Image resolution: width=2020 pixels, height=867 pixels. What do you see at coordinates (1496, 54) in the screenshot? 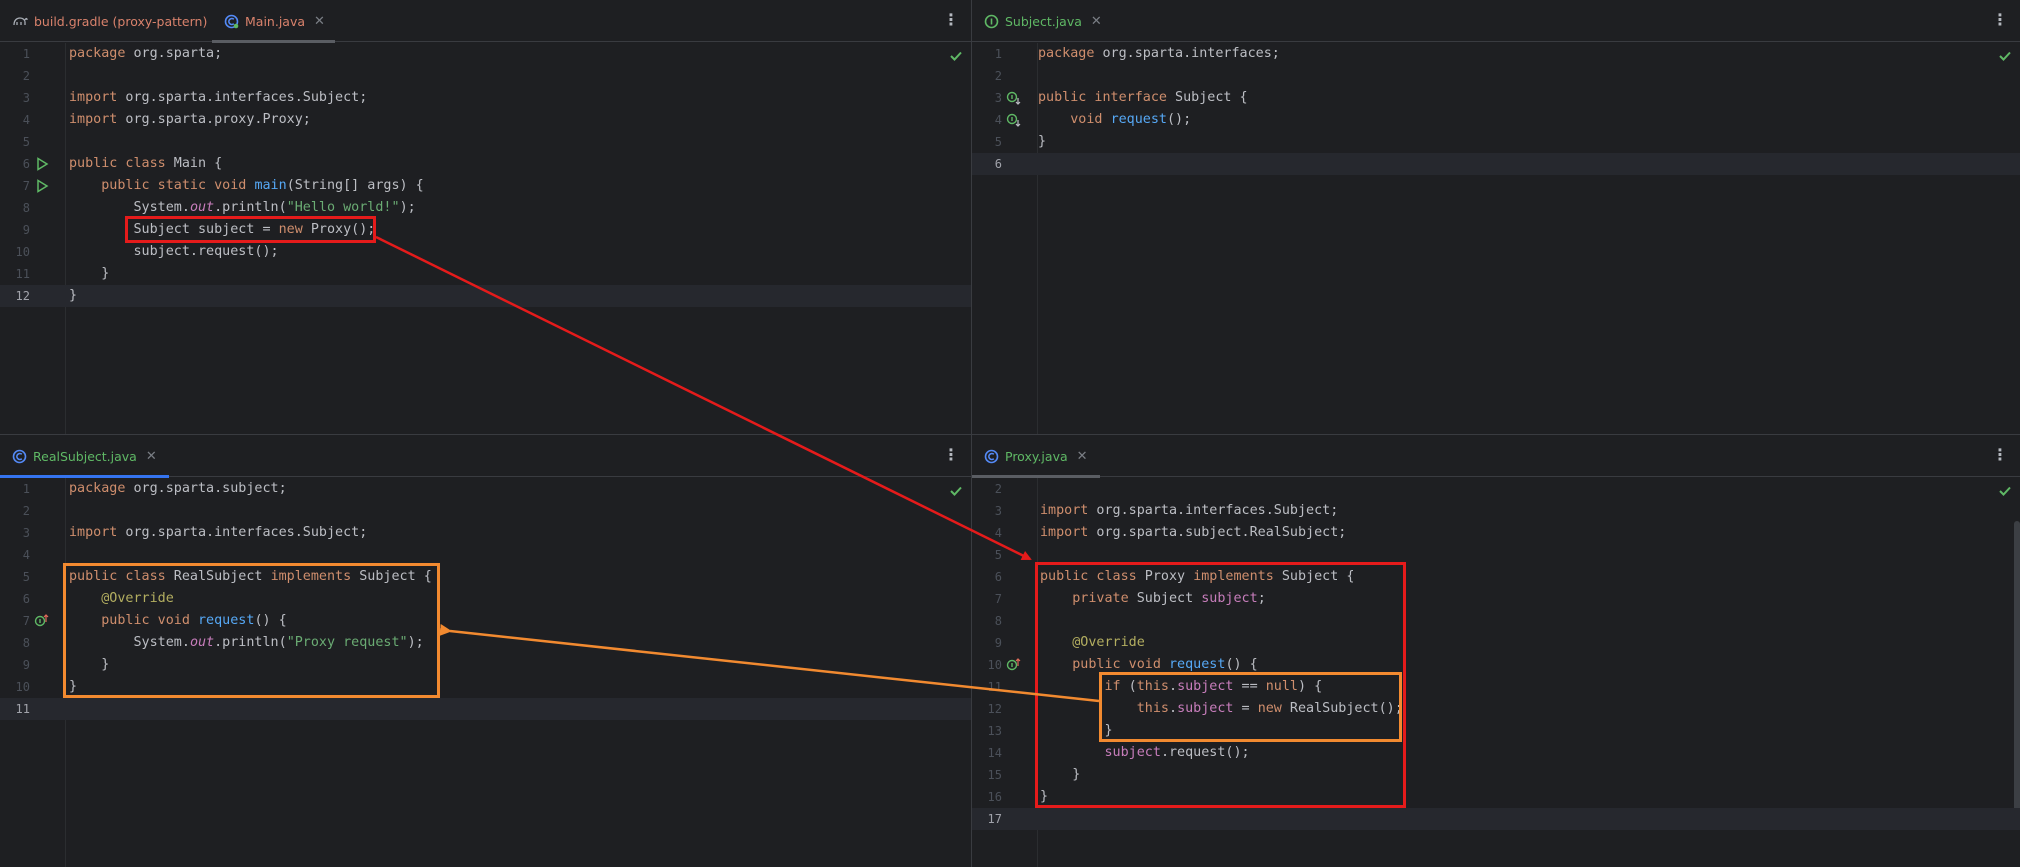
I see `code-line: 1 package org.sparta.interfaces;` at bounding box center [1496, 54].